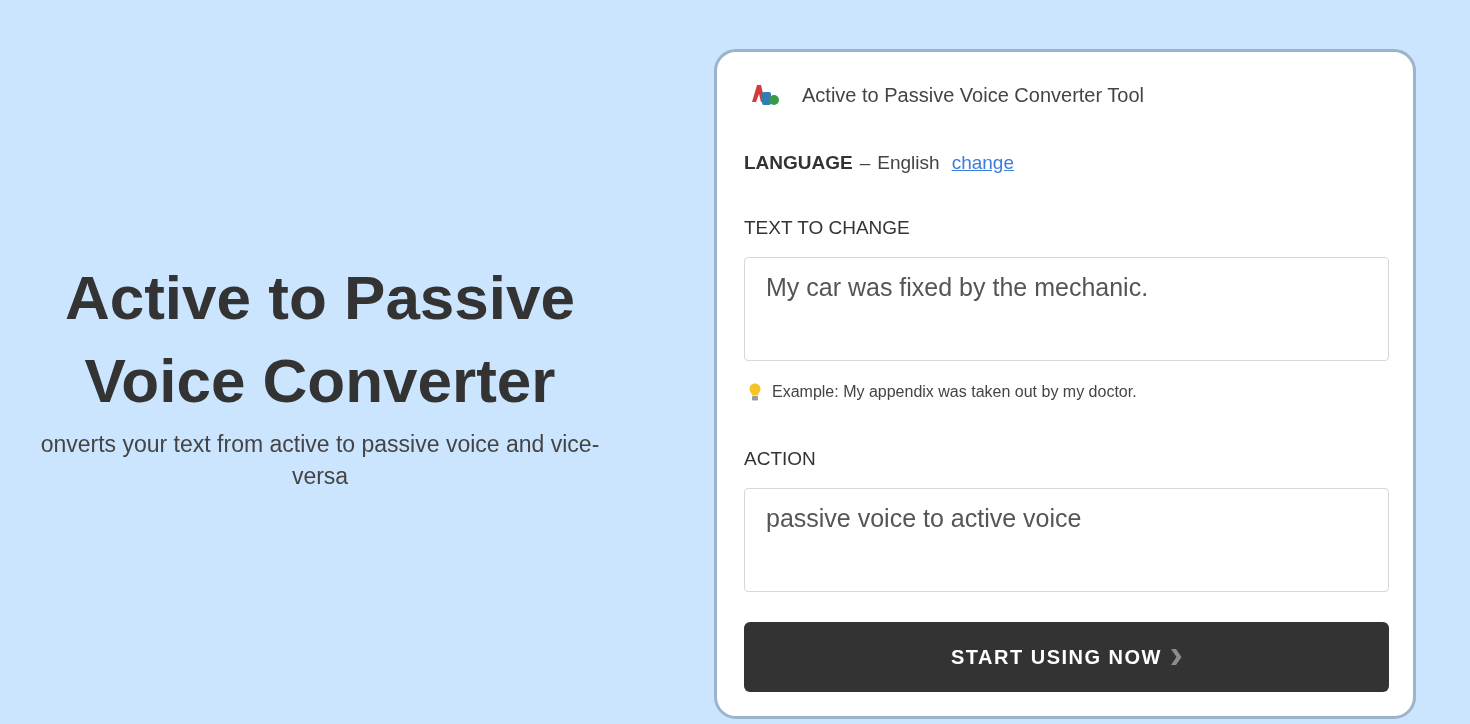 Image resolution: width=1470 pixels, height=724 pixels. I want to click on blocks-icon, so click(765, 95).